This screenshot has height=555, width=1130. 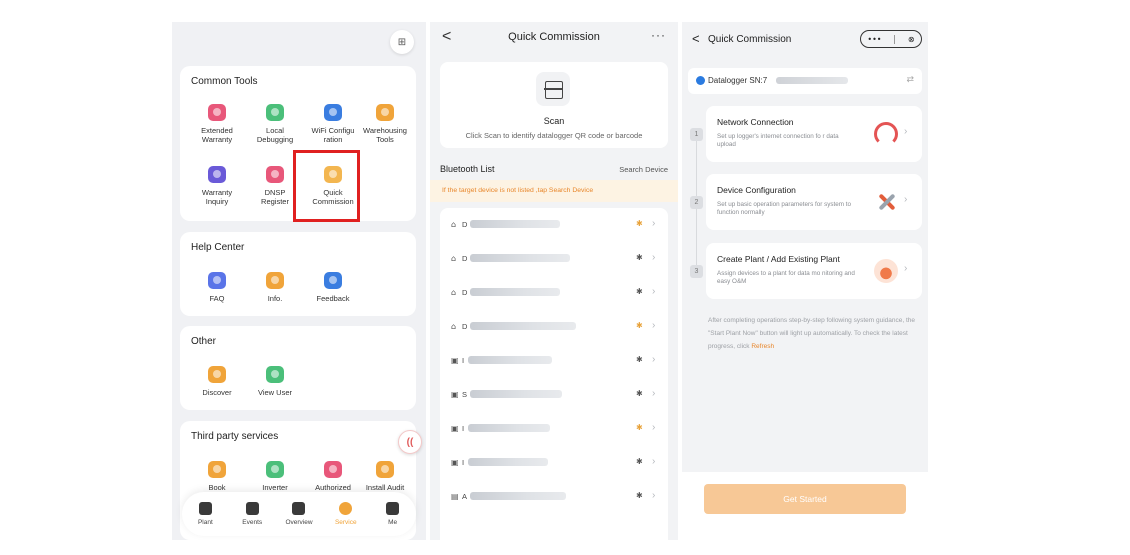 I want to click on tool-warranty-inquiry: Warranty Inquiry, so click(x=217, y=186).